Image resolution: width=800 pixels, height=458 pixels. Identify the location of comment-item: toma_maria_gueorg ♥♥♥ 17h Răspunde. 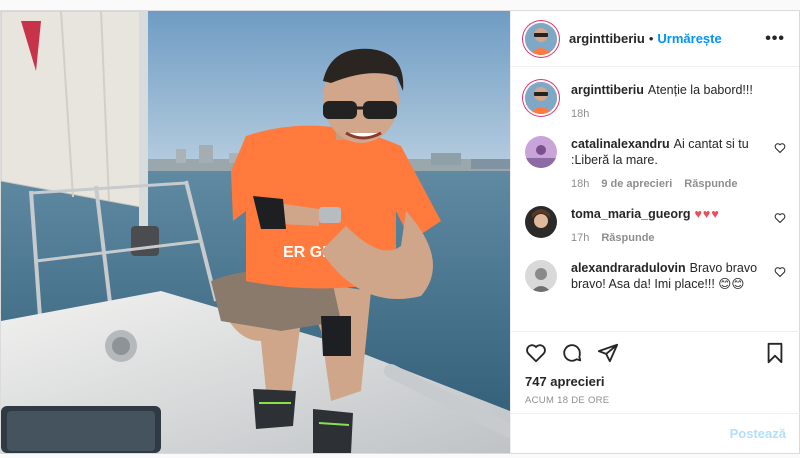
(655, 226).